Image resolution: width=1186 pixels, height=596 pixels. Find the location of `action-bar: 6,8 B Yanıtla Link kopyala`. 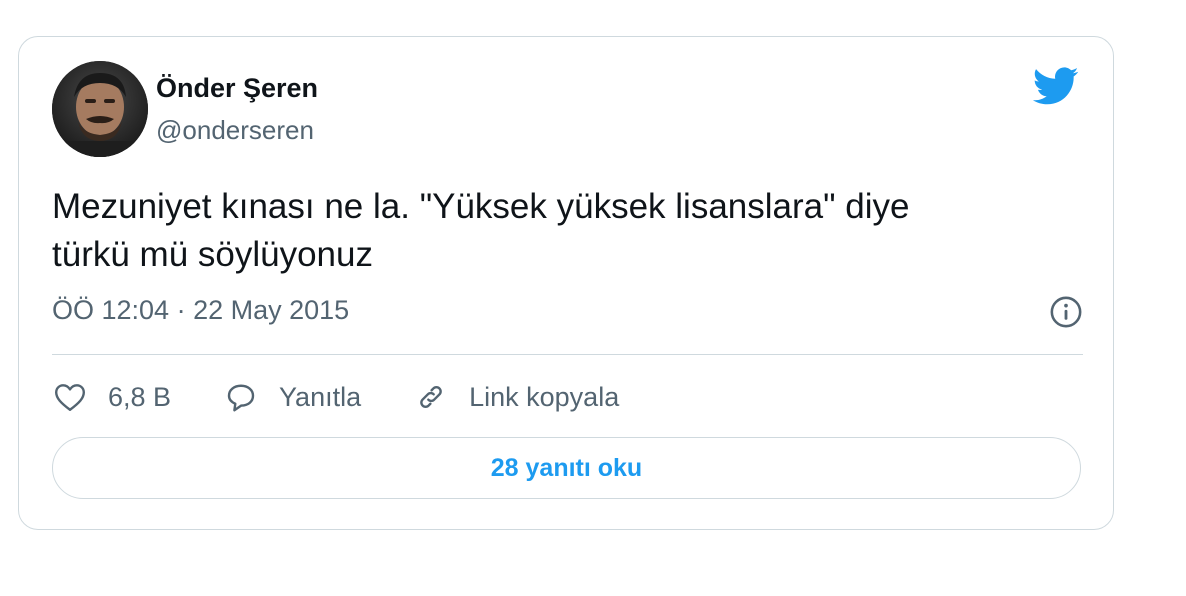

action-bar: 6,8 B Yanıtla Link kopyala is located at coordinates (361, 397).